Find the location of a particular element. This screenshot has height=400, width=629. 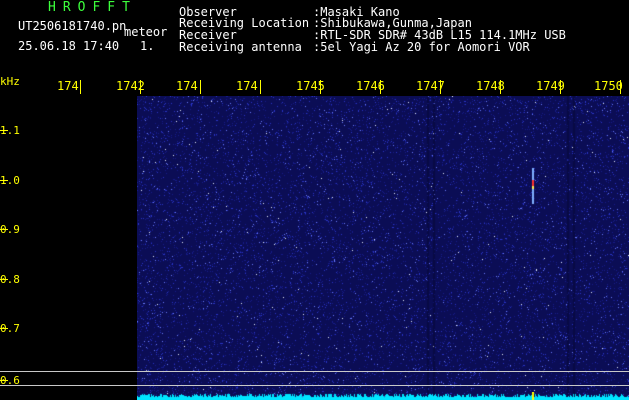

mode-label: meteor is located at coordinates (146, 32).